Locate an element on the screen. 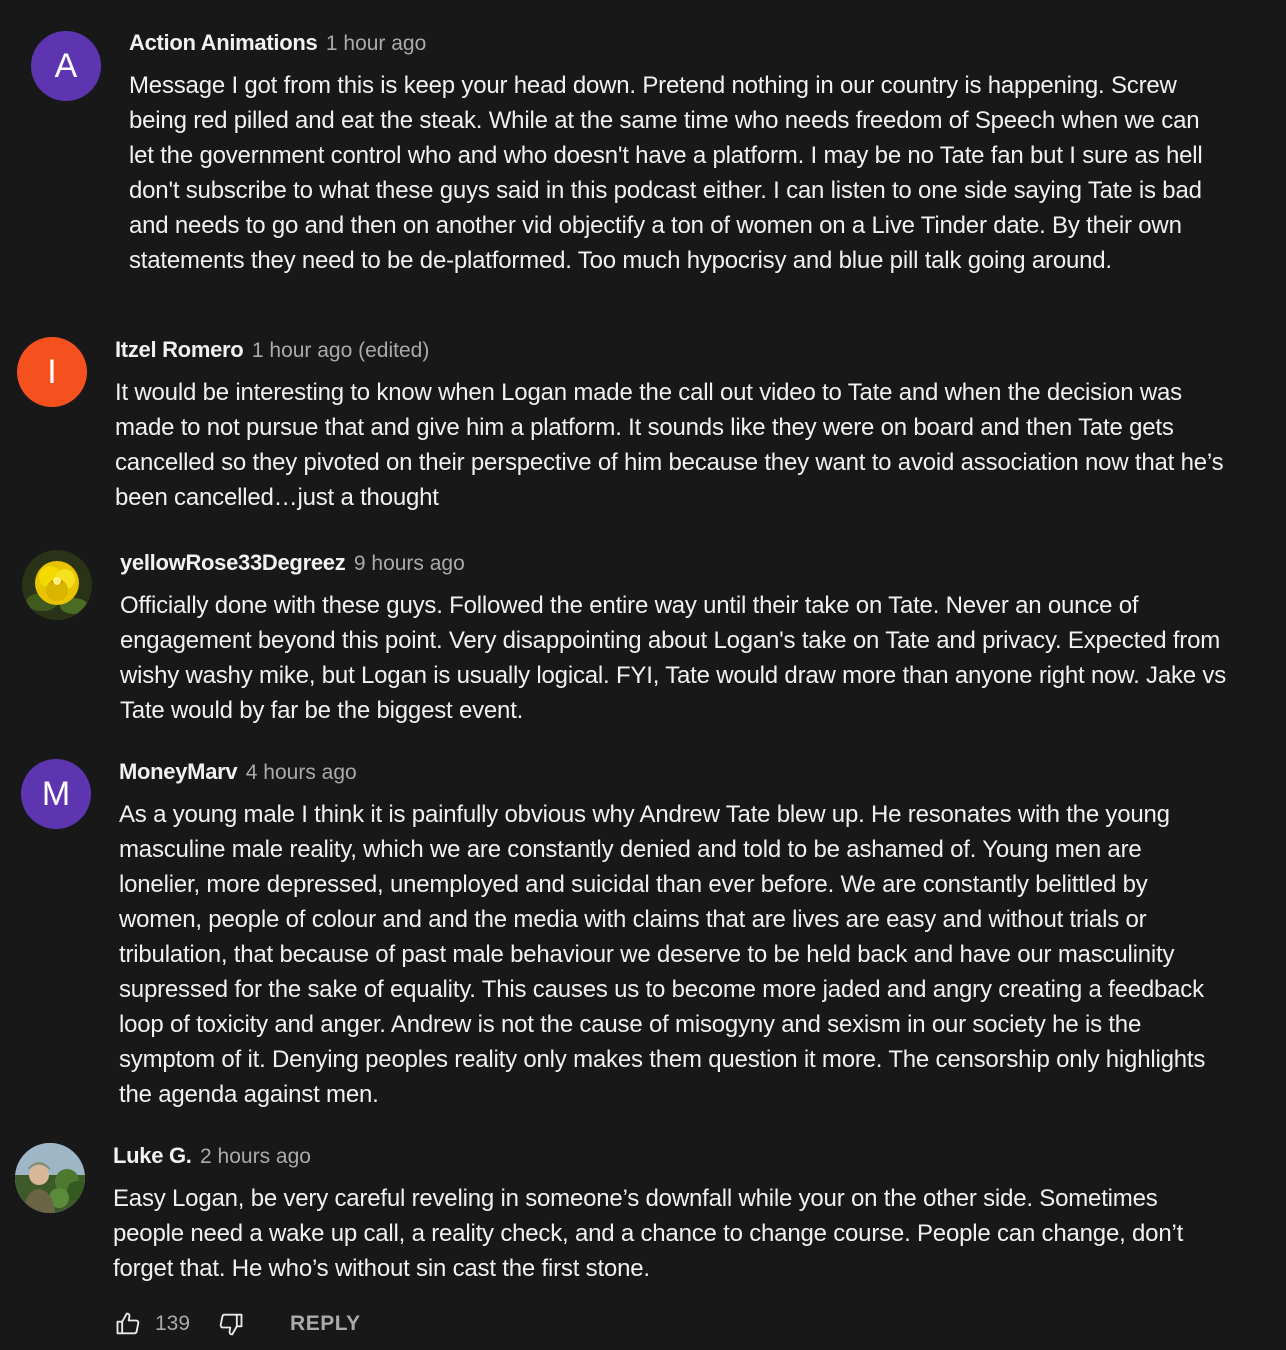 The height and width of the screenshot is (1350, 1286). author-name: Action Animations is located at coordinates (223, 42).